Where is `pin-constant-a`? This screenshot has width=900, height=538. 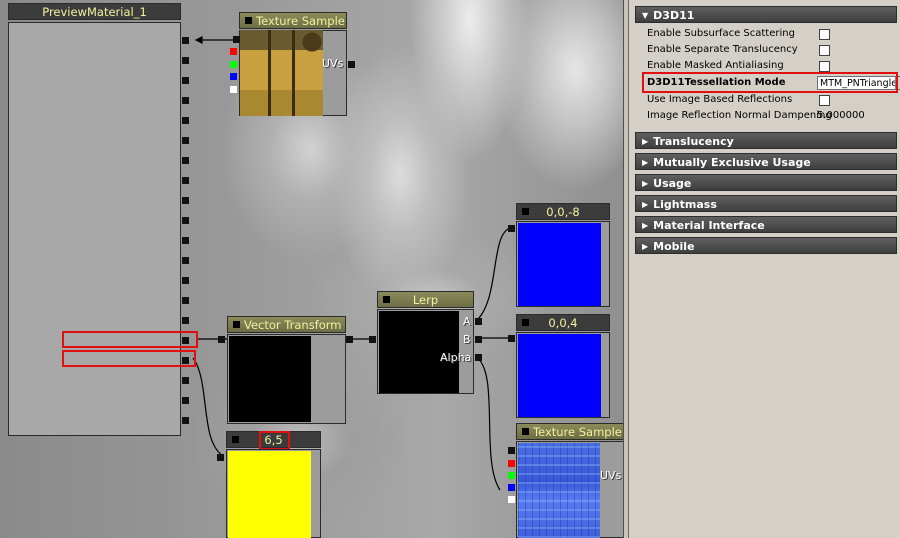 pin-constant-a is located at coordinates (511, 228).